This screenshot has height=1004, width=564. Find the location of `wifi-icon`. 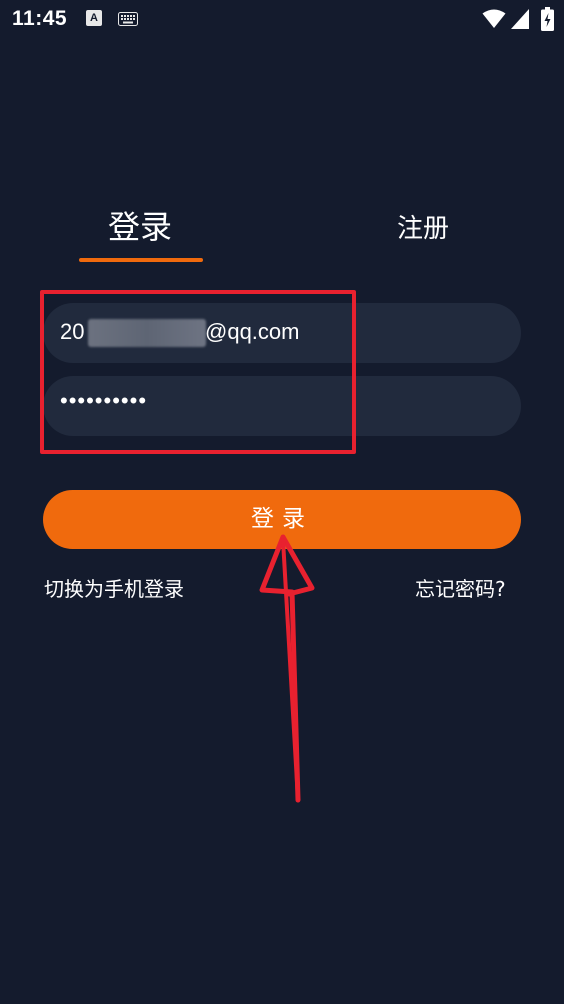

wifi-icon is located at coordinates (494, 18).